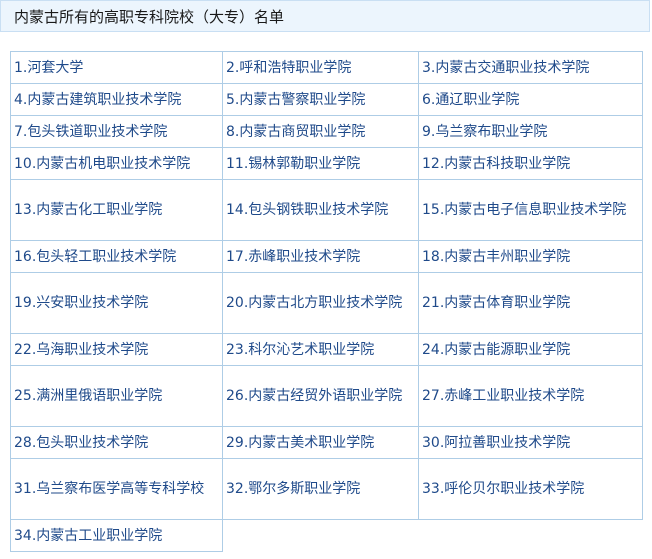  I want to click on school-cell: 6.通辽职业学院, so click(530, 99).